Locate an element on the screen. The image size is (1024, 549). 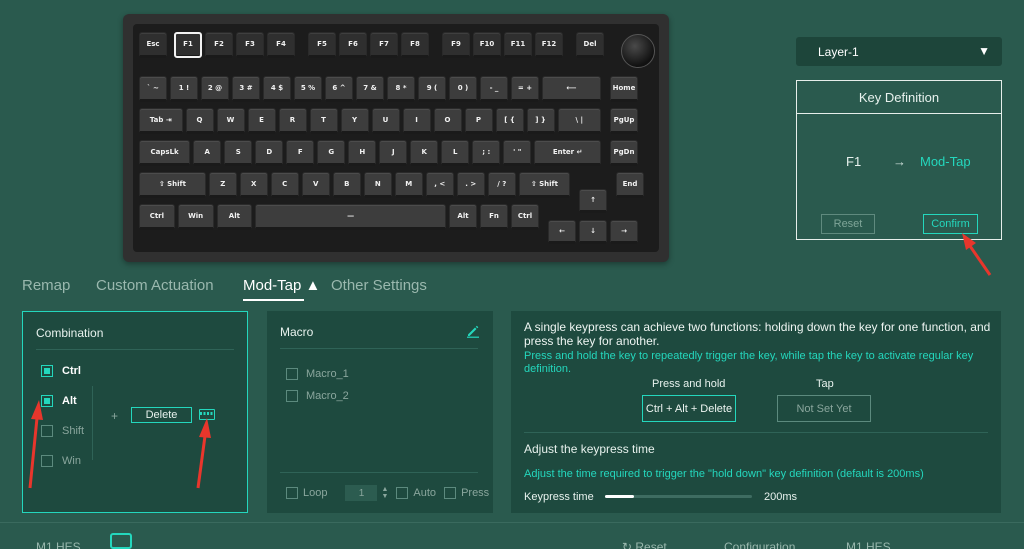
key-symbol: ⟵ is located at coordinates (571, 89).